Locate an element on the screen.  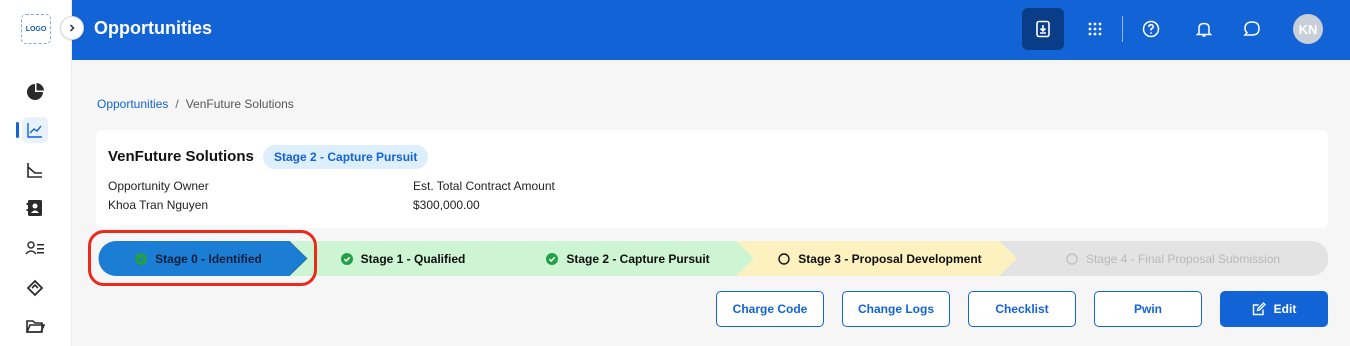
chevron-right-icon is located at coordinates (72, 28).